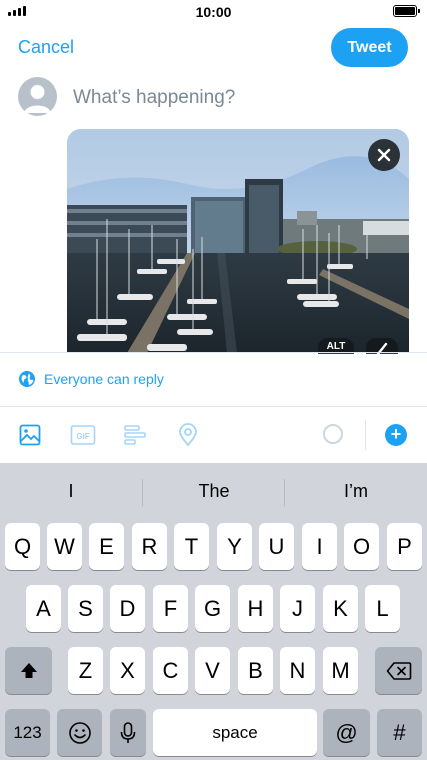 The image size is (427, 760). Describe the element at coordinates (346, 732) in the screenshot. I see `at-key: @` at that location.